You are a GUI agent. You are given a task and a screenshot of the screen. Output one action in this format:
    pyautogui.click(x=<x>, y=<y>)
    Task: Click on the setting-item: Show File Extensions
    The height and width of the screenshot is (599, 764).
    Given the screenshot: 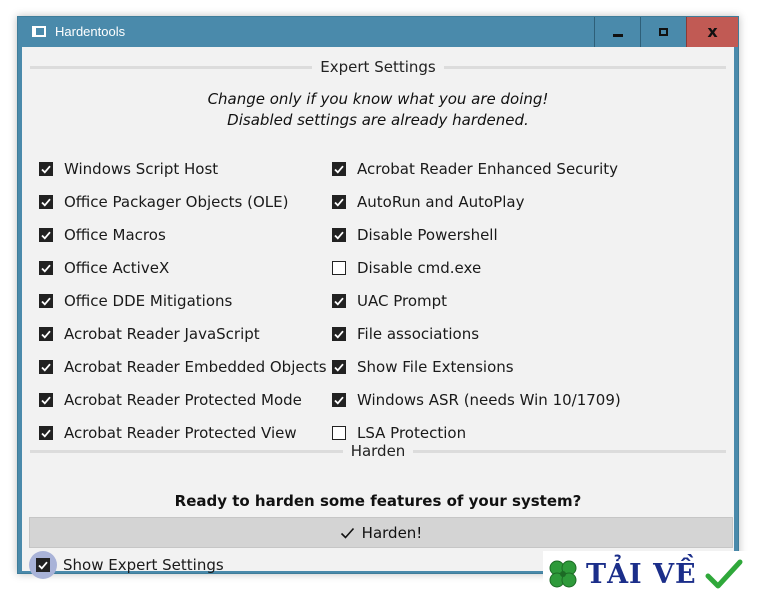 What is the action you would take?
    pyautogui.click(x=423, y=367)
    